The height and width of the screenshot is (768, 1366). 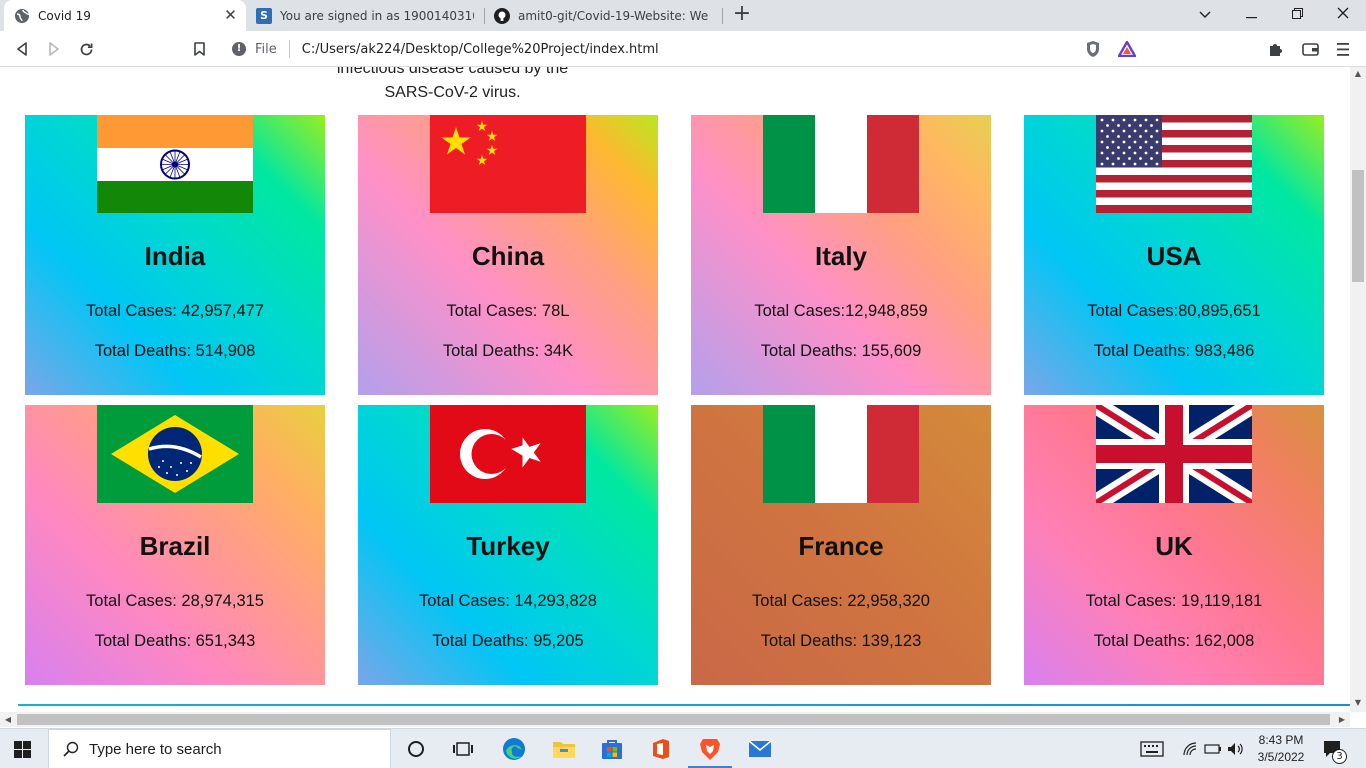 What do you see at coordinates (684, 705) in the screenshot?
I see `section-divider` at bounding box center [684, 705].